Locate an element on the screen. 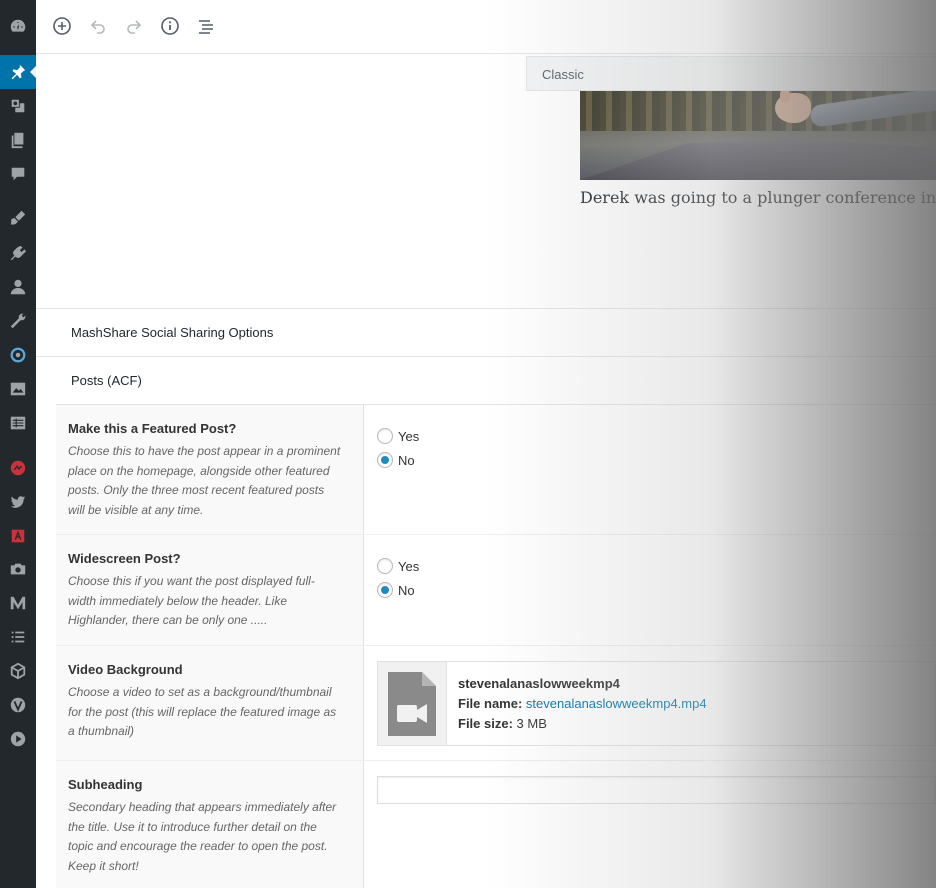  acf-panel-title: Posts (ACF) is located at coordinates (106, 380).